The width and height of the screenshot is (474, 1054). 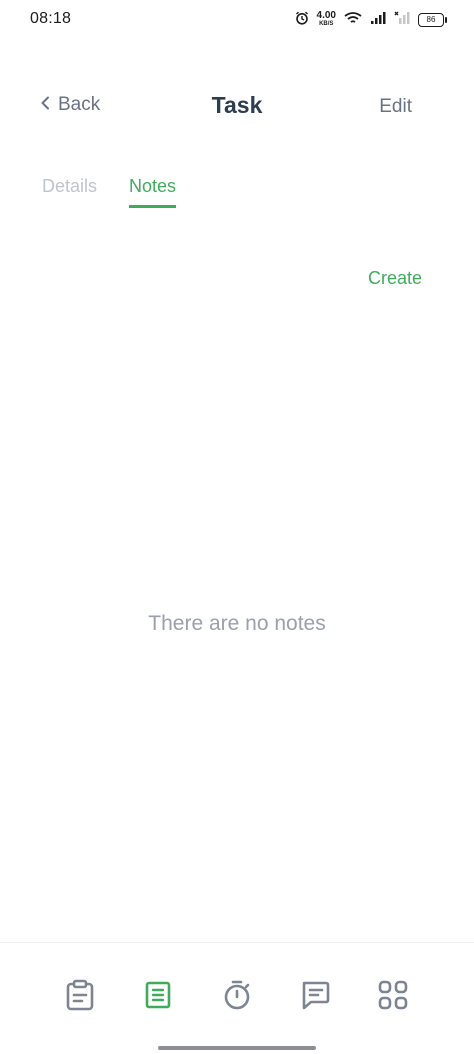 I want to click on status-time: 08:18, so click(x=51, y=18).